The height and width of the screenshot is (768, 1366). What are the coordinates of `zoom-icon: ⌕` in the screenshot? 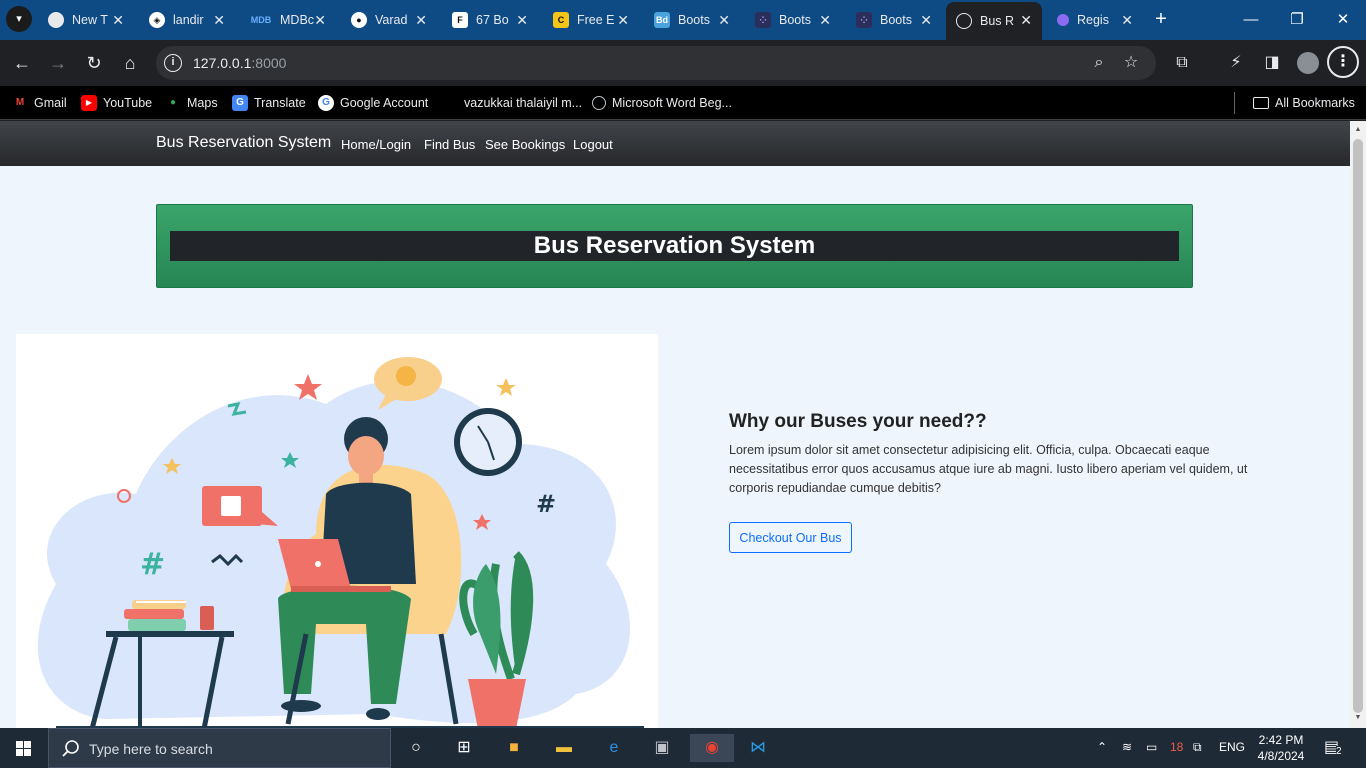 It's located at (1099, 63).